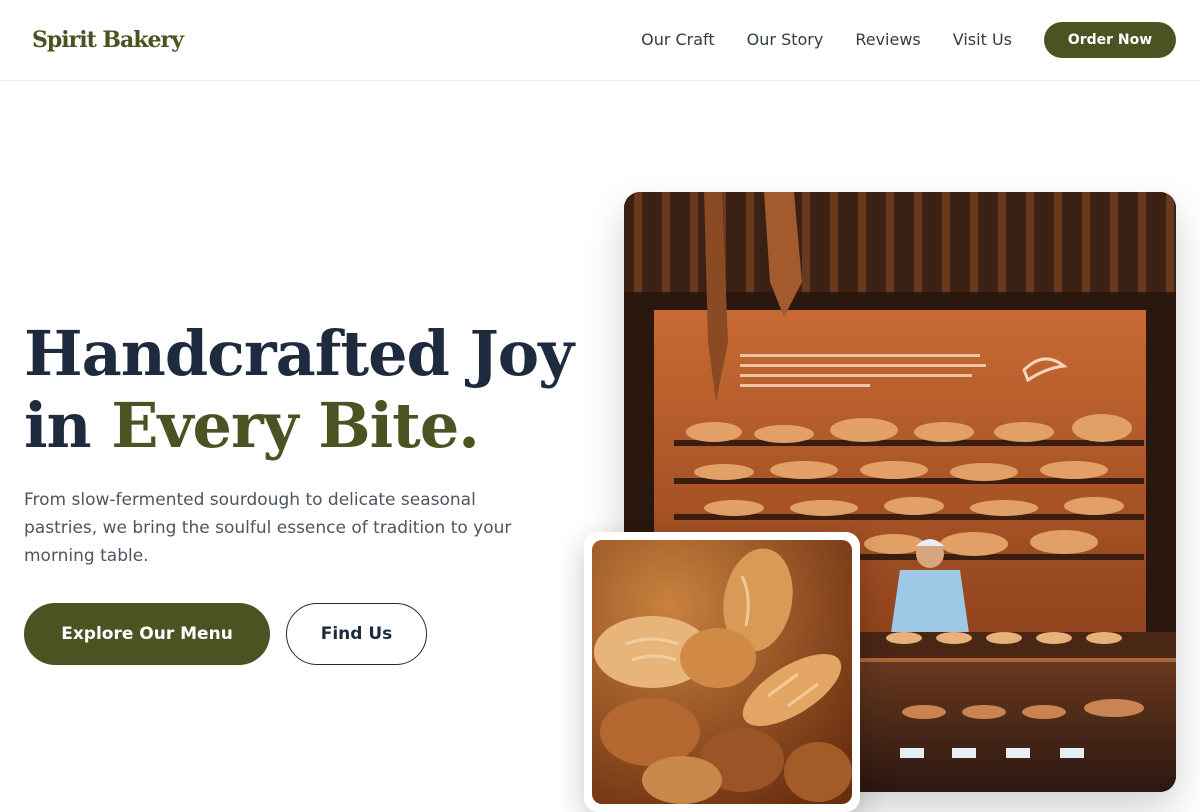 The image size is (1200, 812). Describe the element at coordinates (1110, 40) in the screenshot. I see `order-now-button: Order Now` at that location.